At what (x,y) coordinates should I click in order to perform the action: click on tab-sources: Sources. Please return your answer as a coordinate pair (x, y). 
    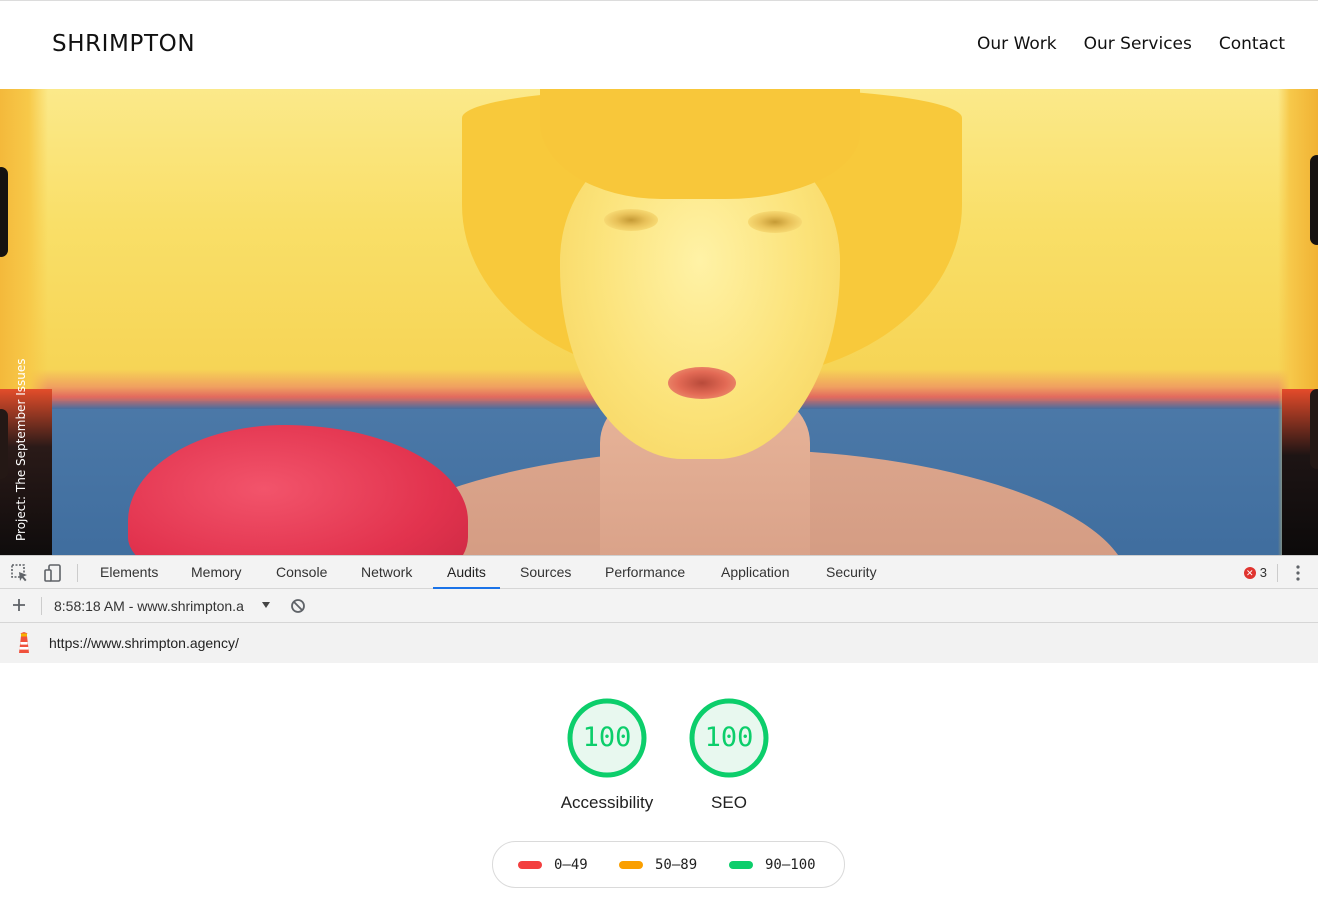
    Looking at the image, I should click on (545, 572).